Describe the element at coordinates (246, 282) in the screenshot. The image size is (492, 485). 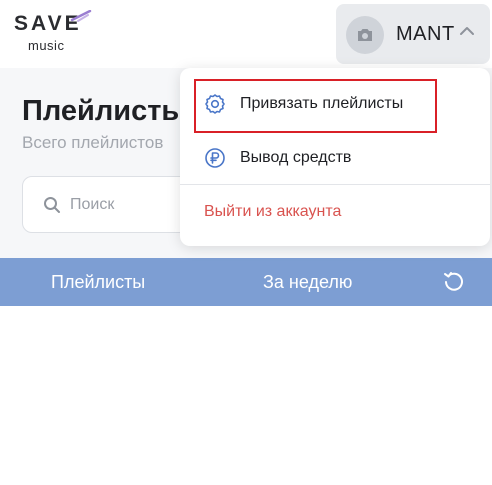
I see `table-header: Плейлисты За неделю` at that location.